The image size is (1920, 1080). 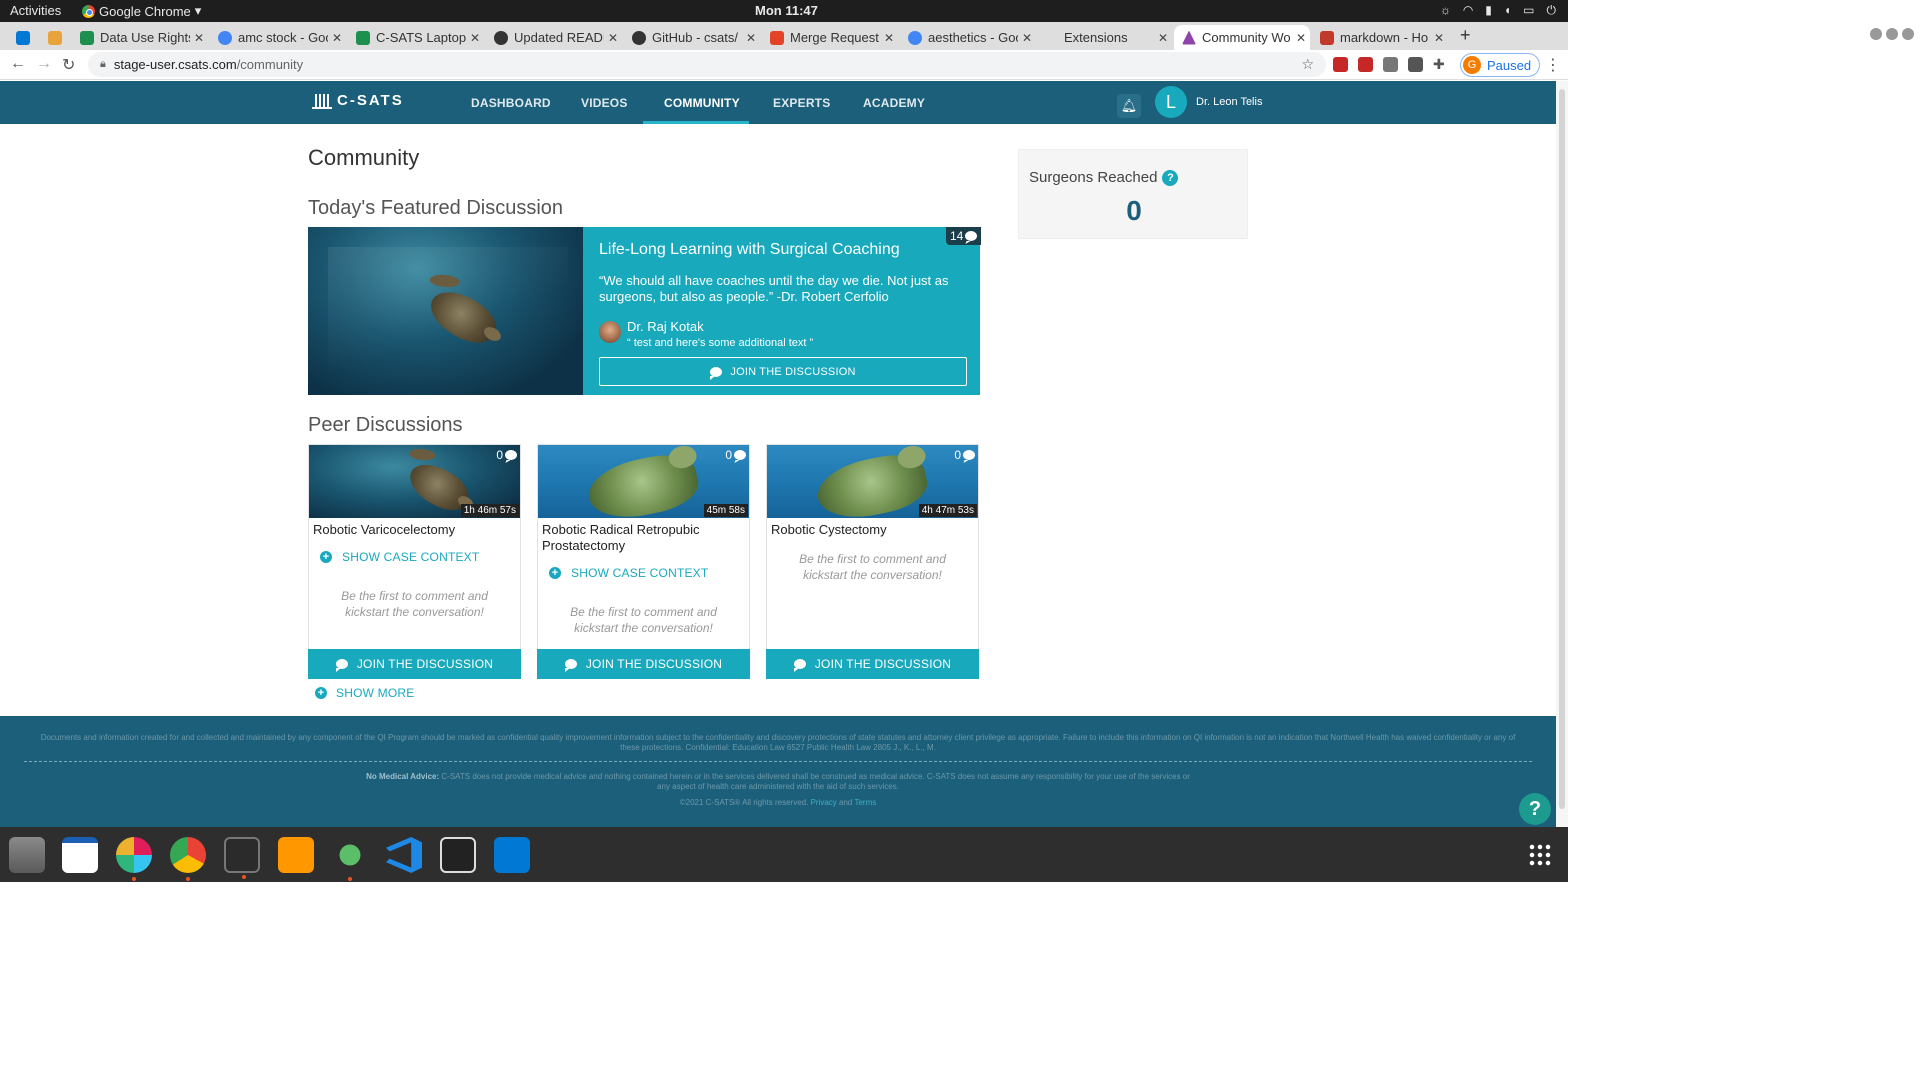 What do you see at coordinates (865, 802) in the screenshot?
I see `terms-link: Terms` at bounding box center [865, 802].